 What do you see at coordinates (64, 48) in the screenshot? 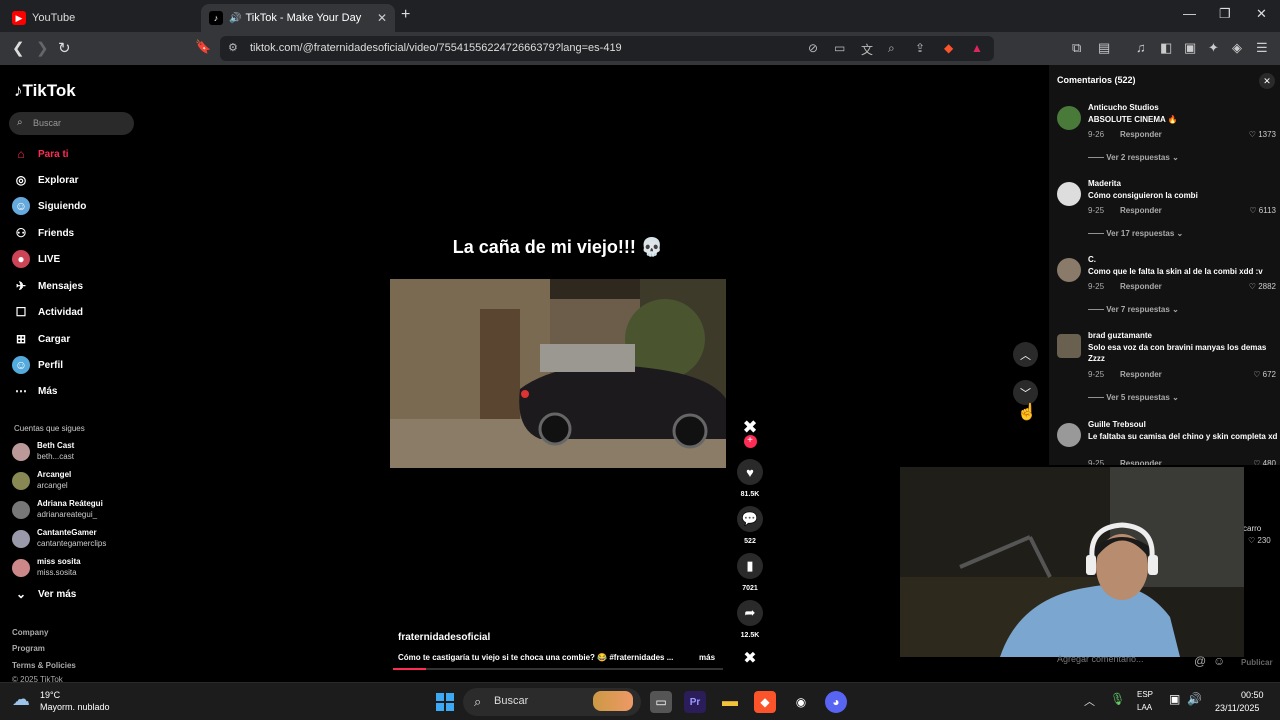
I see `reload-button: ↻` at bounding box center [64, 48].